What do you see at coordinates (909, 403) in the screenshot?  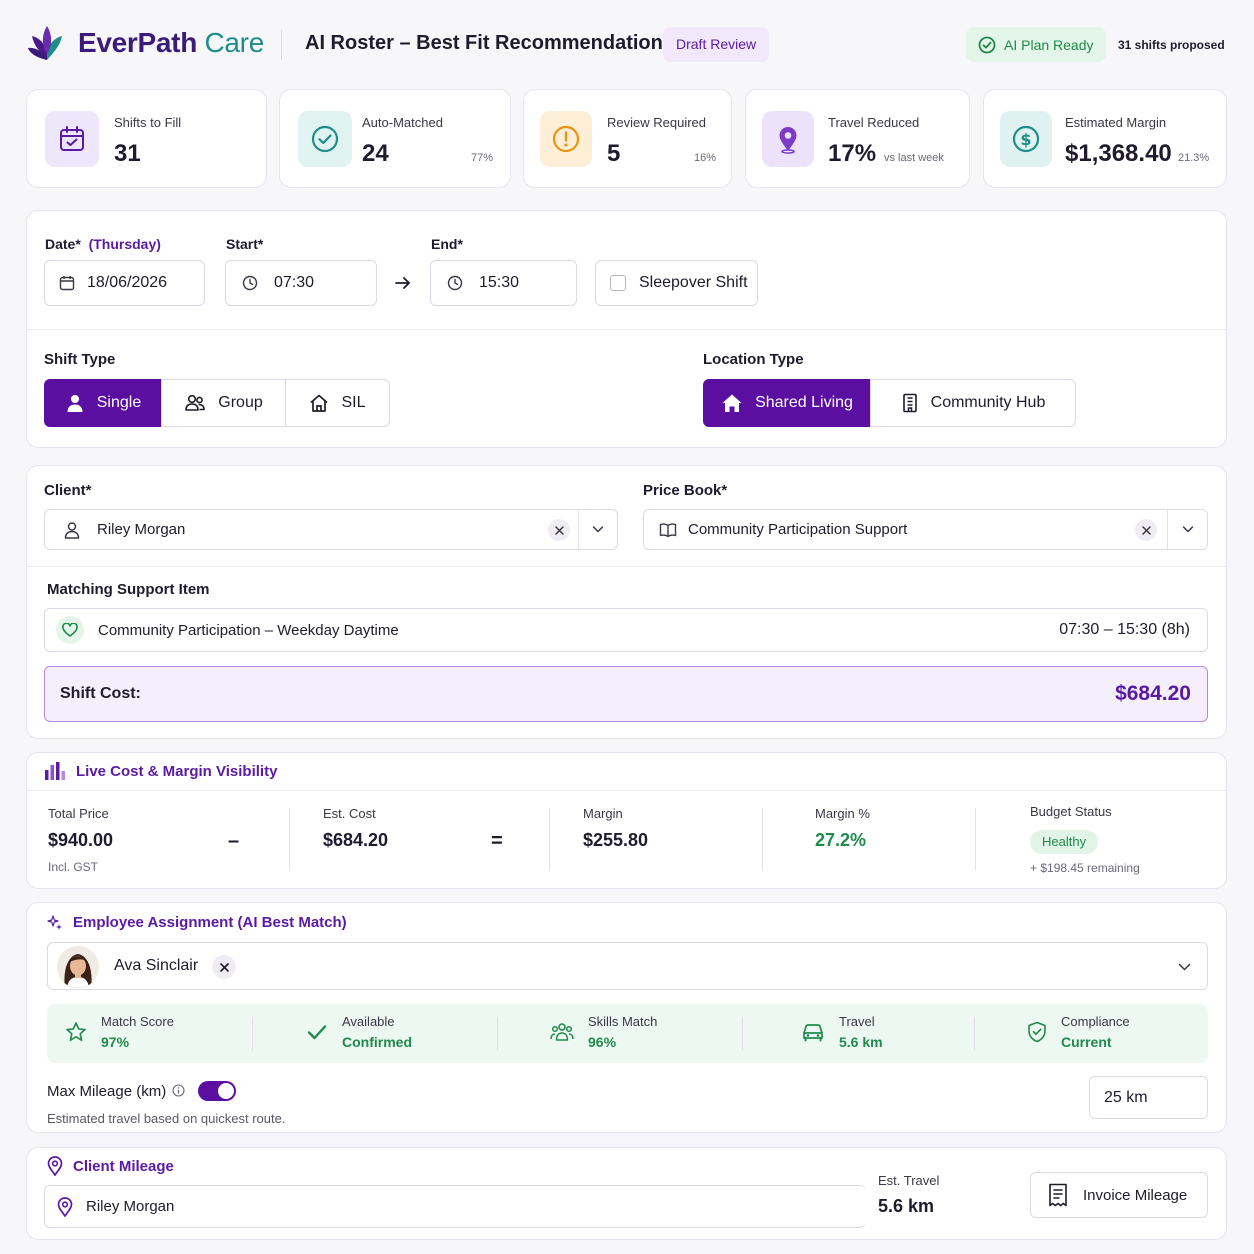 I see `building-icon` at bounding box center [909, 403].